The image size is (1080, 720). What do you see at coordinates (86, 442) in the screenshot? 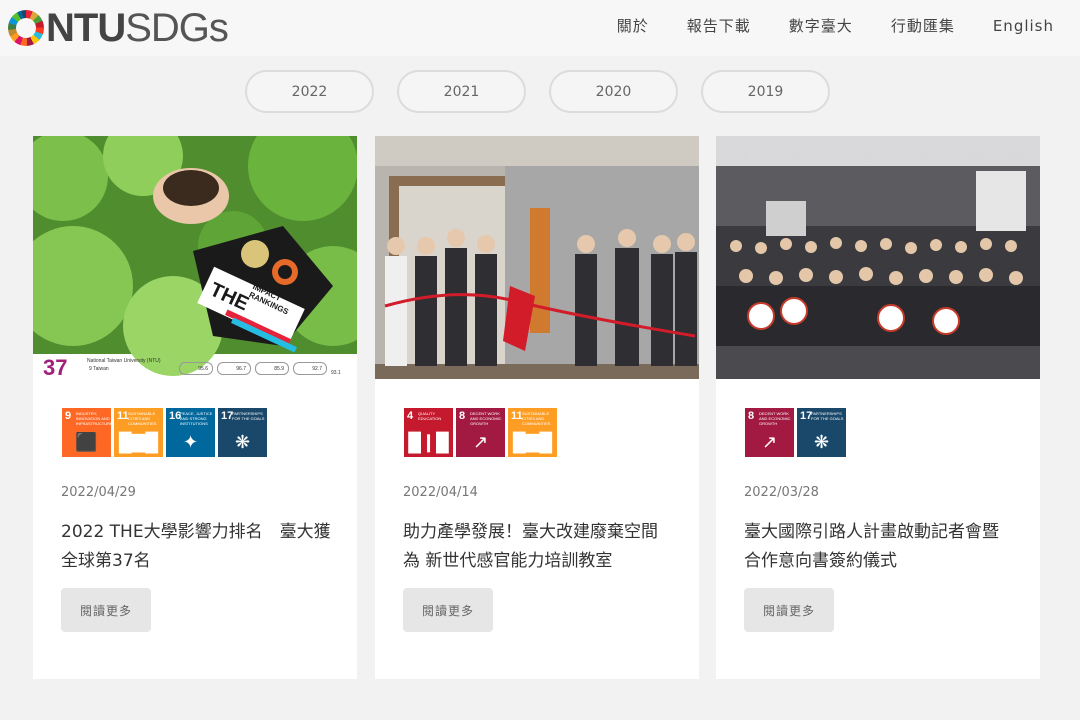
I see `cubes-icon: ⬛` at bounding box center [86, 442].